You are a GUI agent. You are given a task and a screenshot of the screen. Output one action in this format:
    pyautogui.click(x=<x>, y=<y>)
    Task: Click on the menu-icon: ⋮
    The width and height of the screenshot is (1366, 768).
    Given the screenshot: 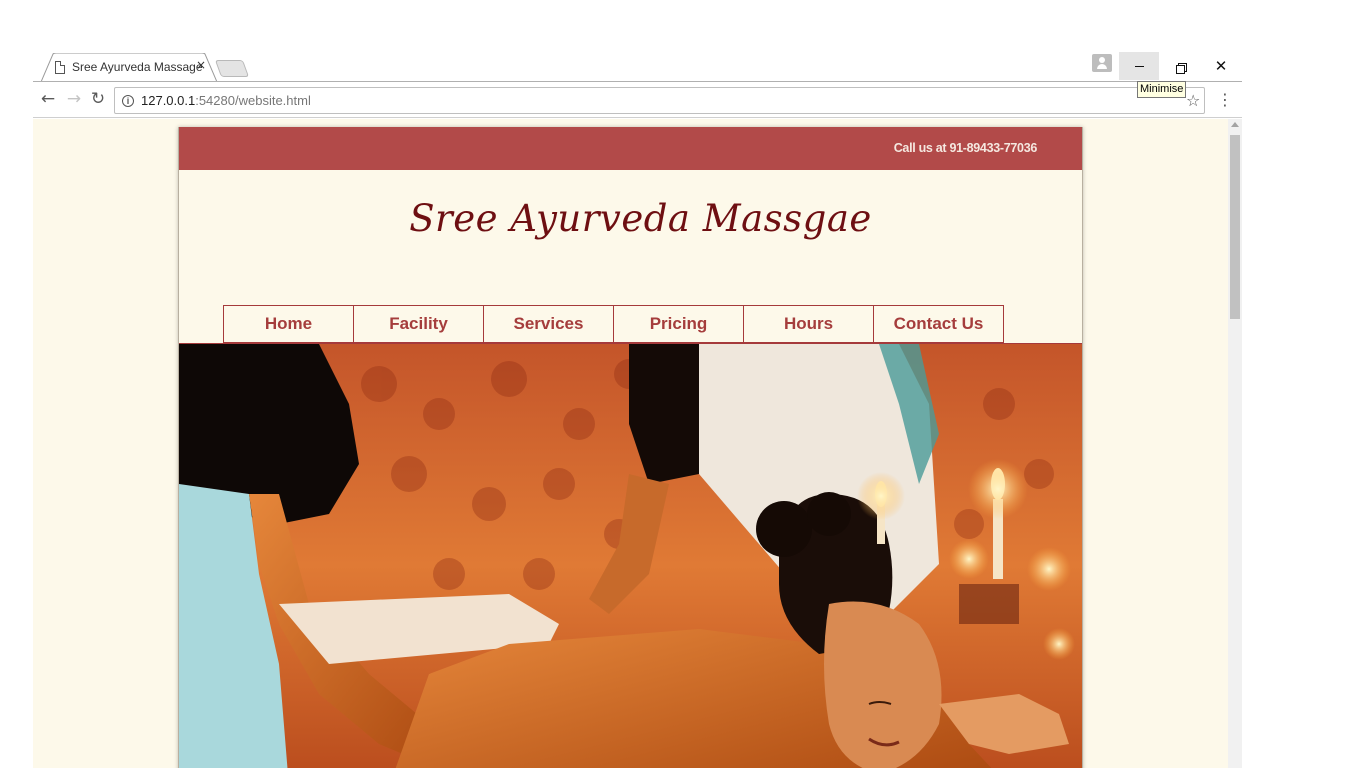 What is the action you would take?
    pyautogui.click(x=1225, y=100)
    